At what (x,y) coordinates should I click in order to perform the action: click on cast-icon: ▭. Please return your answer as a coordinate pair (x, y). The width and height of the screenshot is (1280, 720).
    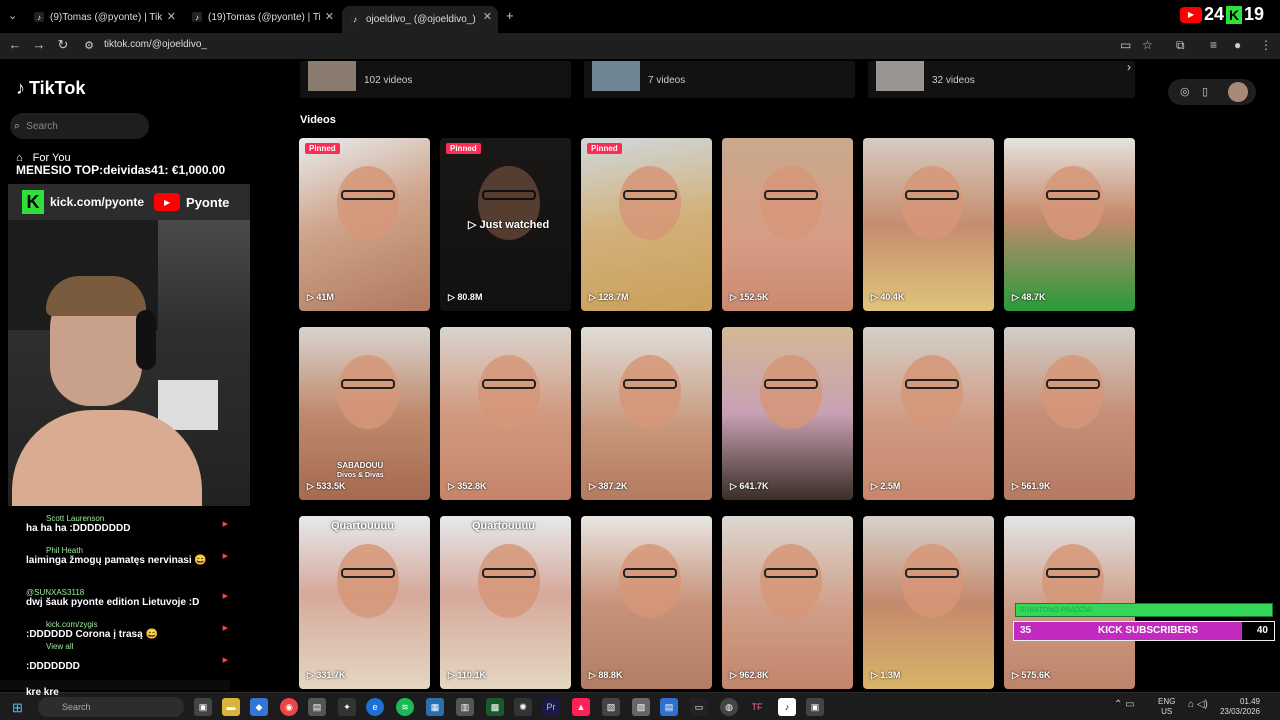
    Looking at the image, I should click on (1125, 45).